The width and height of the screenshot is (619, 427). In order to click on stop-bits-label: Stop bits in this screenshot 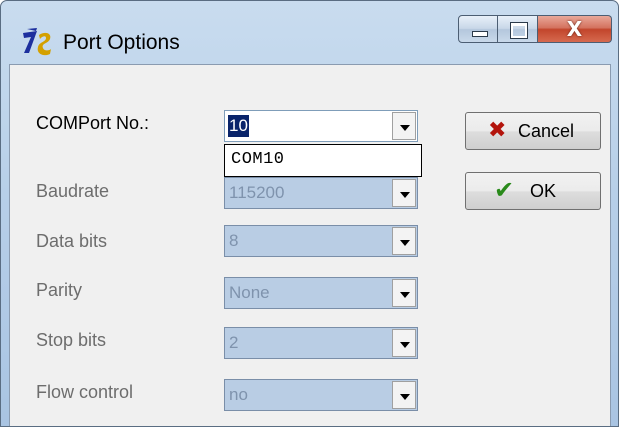, I will do `click(71, 340)`.